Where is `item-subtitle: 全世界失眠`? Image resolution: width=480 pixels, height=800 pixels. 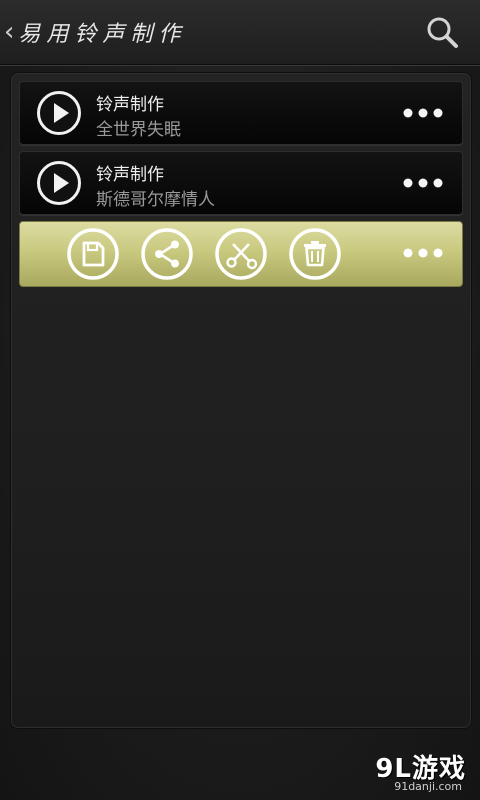
item-subtitle: 全世界失眠 is located at coordinates (138, 130).